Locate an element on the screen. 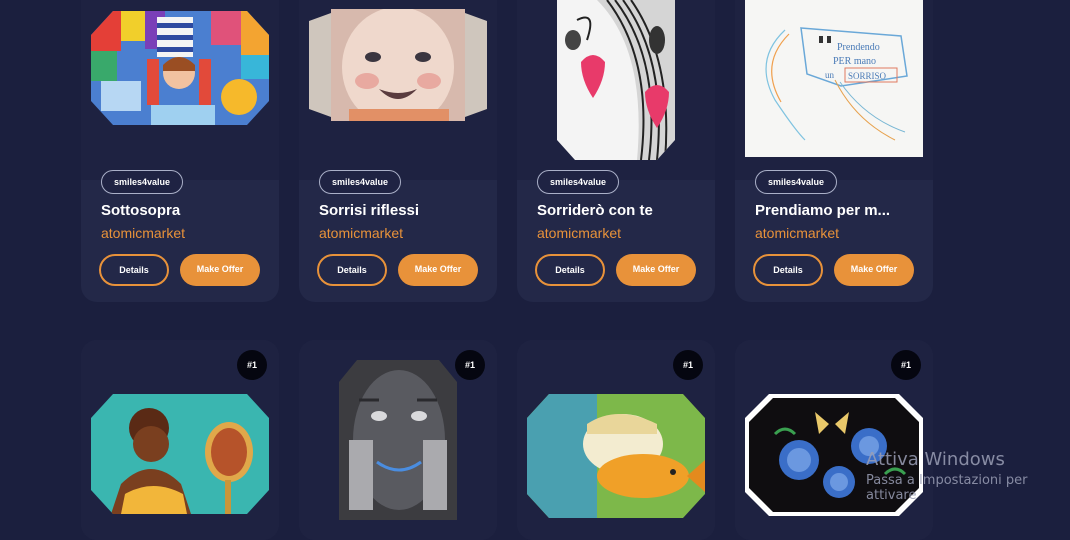 Image resolution: width=1070 pixels, height=540 pixels. art-text-per-mano: PER mano is located at coordinates (854, 61).